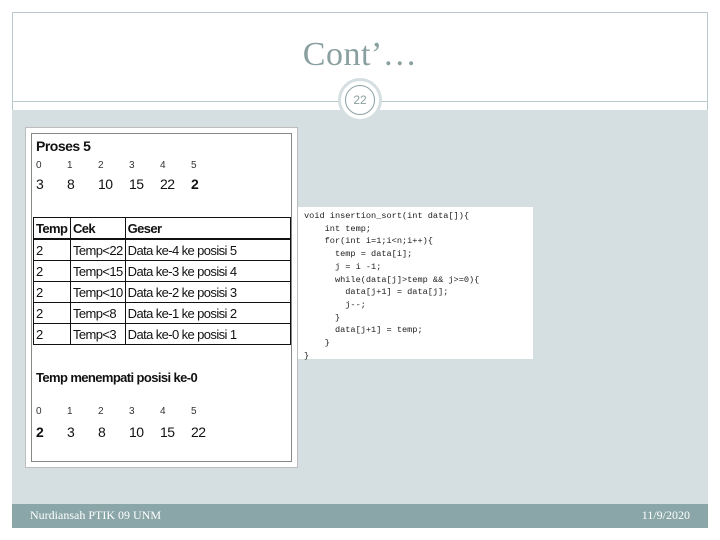  Describe the element at coordinates (98, 228) in the screenshot. I see `column-header: Cek` at that location.